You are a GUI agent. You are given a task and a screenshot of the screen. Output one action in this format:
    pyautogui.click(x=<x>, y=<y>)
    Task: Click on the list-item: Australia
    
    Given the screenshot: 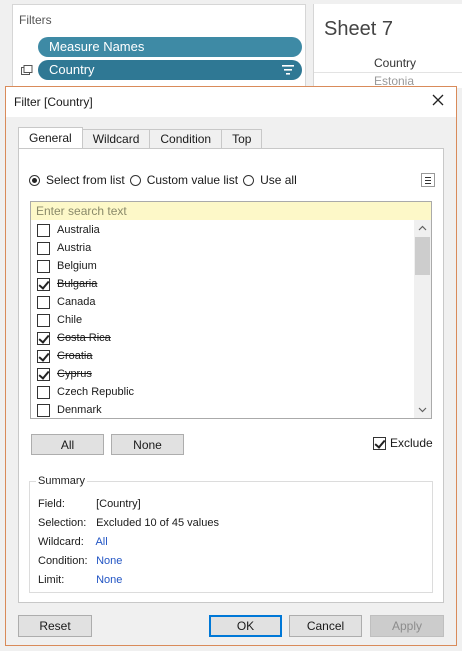 What is the action you would take?
    pyautogui.click(x=68, y=230)
    